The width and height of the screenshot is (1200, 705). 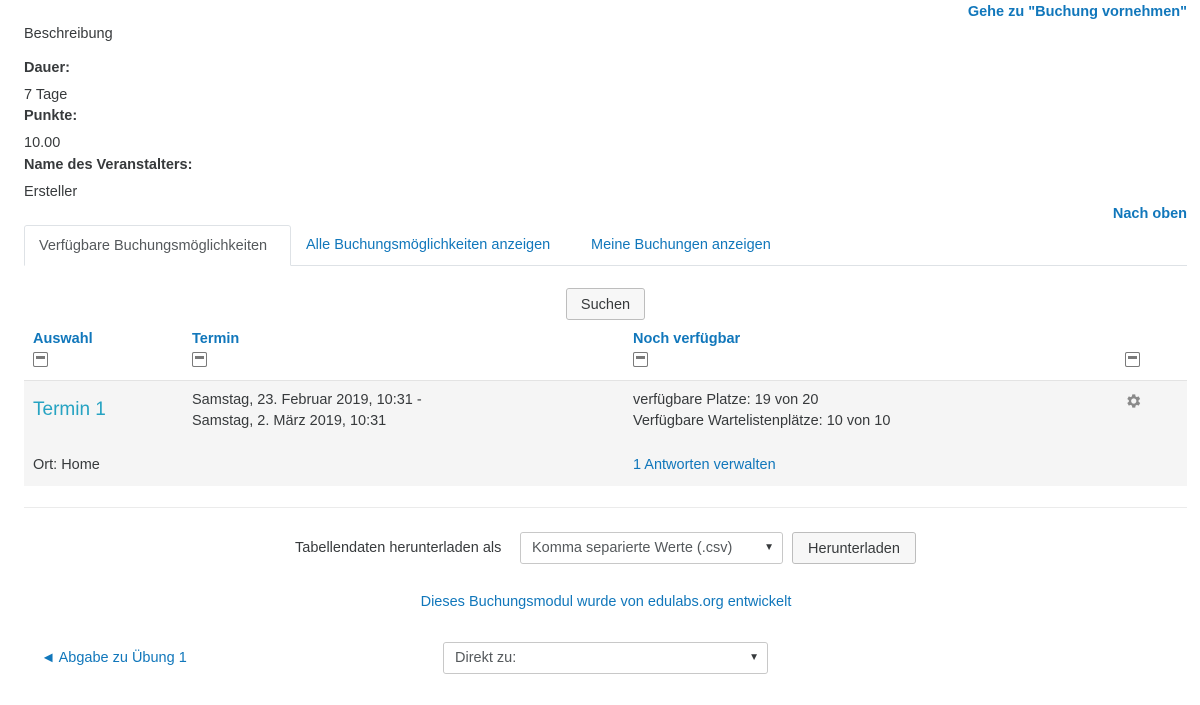 I want to click on jump-to-select: Direkt zu: ▼, so click(x=605, y=658).